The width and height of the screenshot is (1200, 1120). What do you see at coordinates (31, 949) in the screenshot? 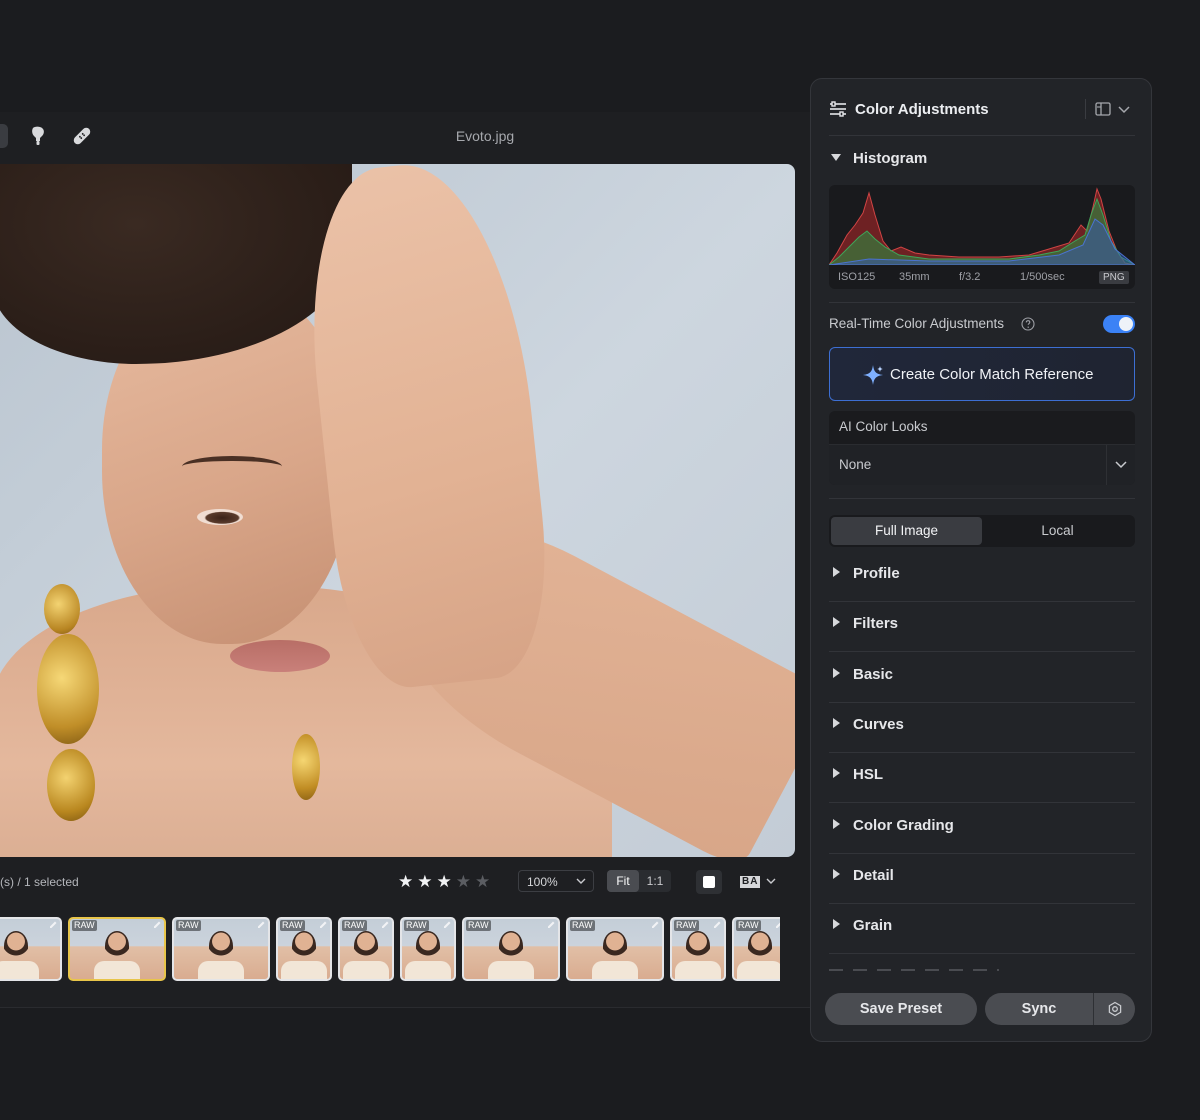
I see `filmstrip-thumbnail` at bounding box center [31, 949].